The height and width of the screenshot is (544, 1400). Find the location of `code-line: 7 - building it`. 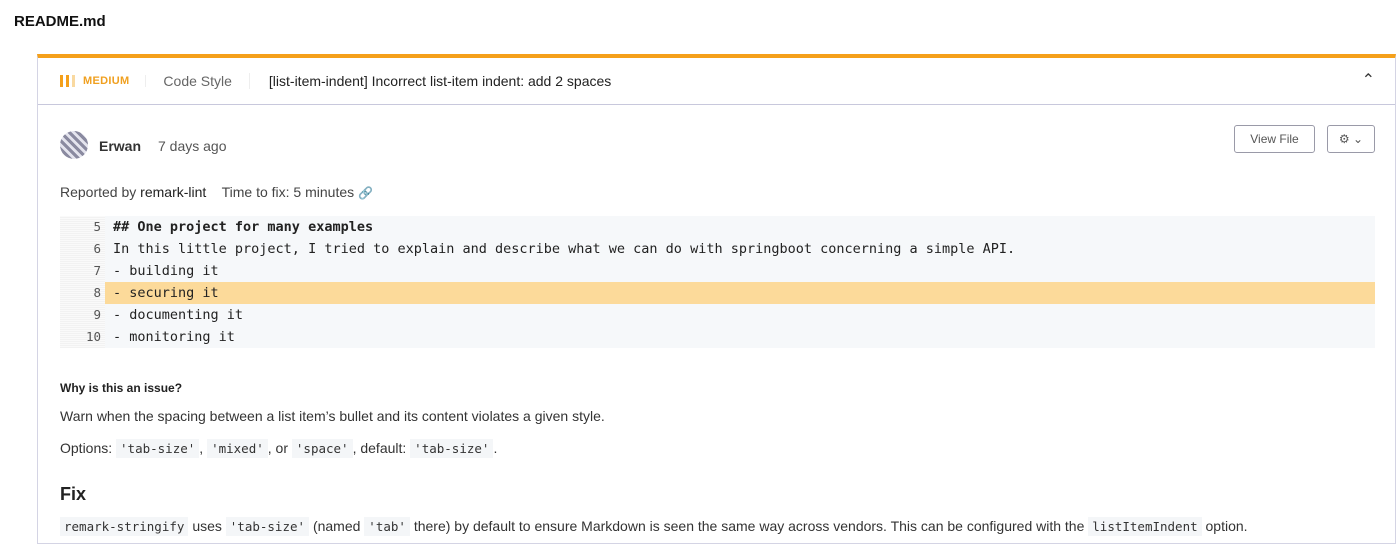

code-line: 7 - building it is located at coordinates (717, 271).